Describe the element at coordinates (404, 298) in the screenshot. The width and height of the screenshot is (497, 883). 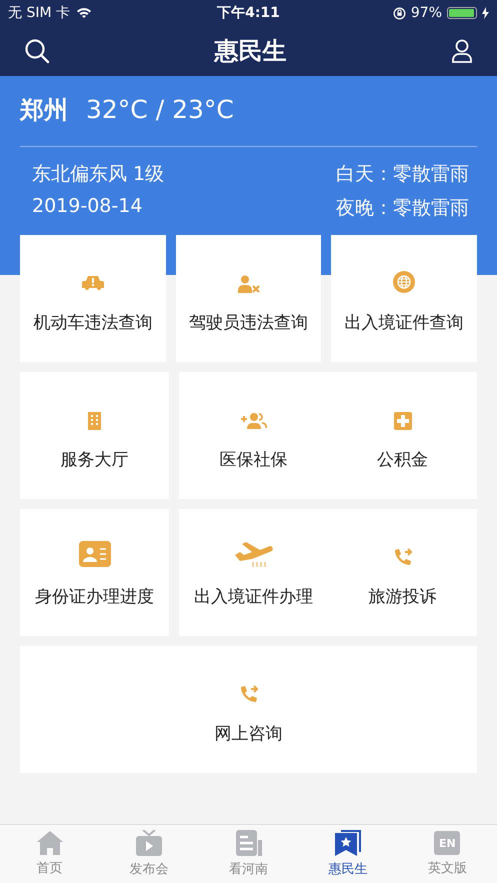
I see `service-item: 出入境证件查询` at that location.